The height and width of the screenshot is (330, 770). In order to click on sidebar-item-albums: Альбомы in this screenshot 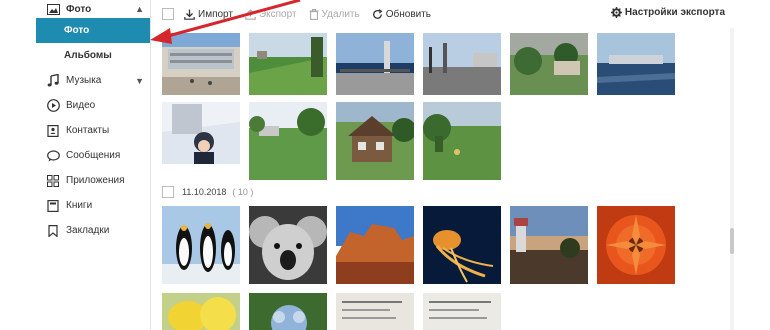, I will do `click(93, 55)`.